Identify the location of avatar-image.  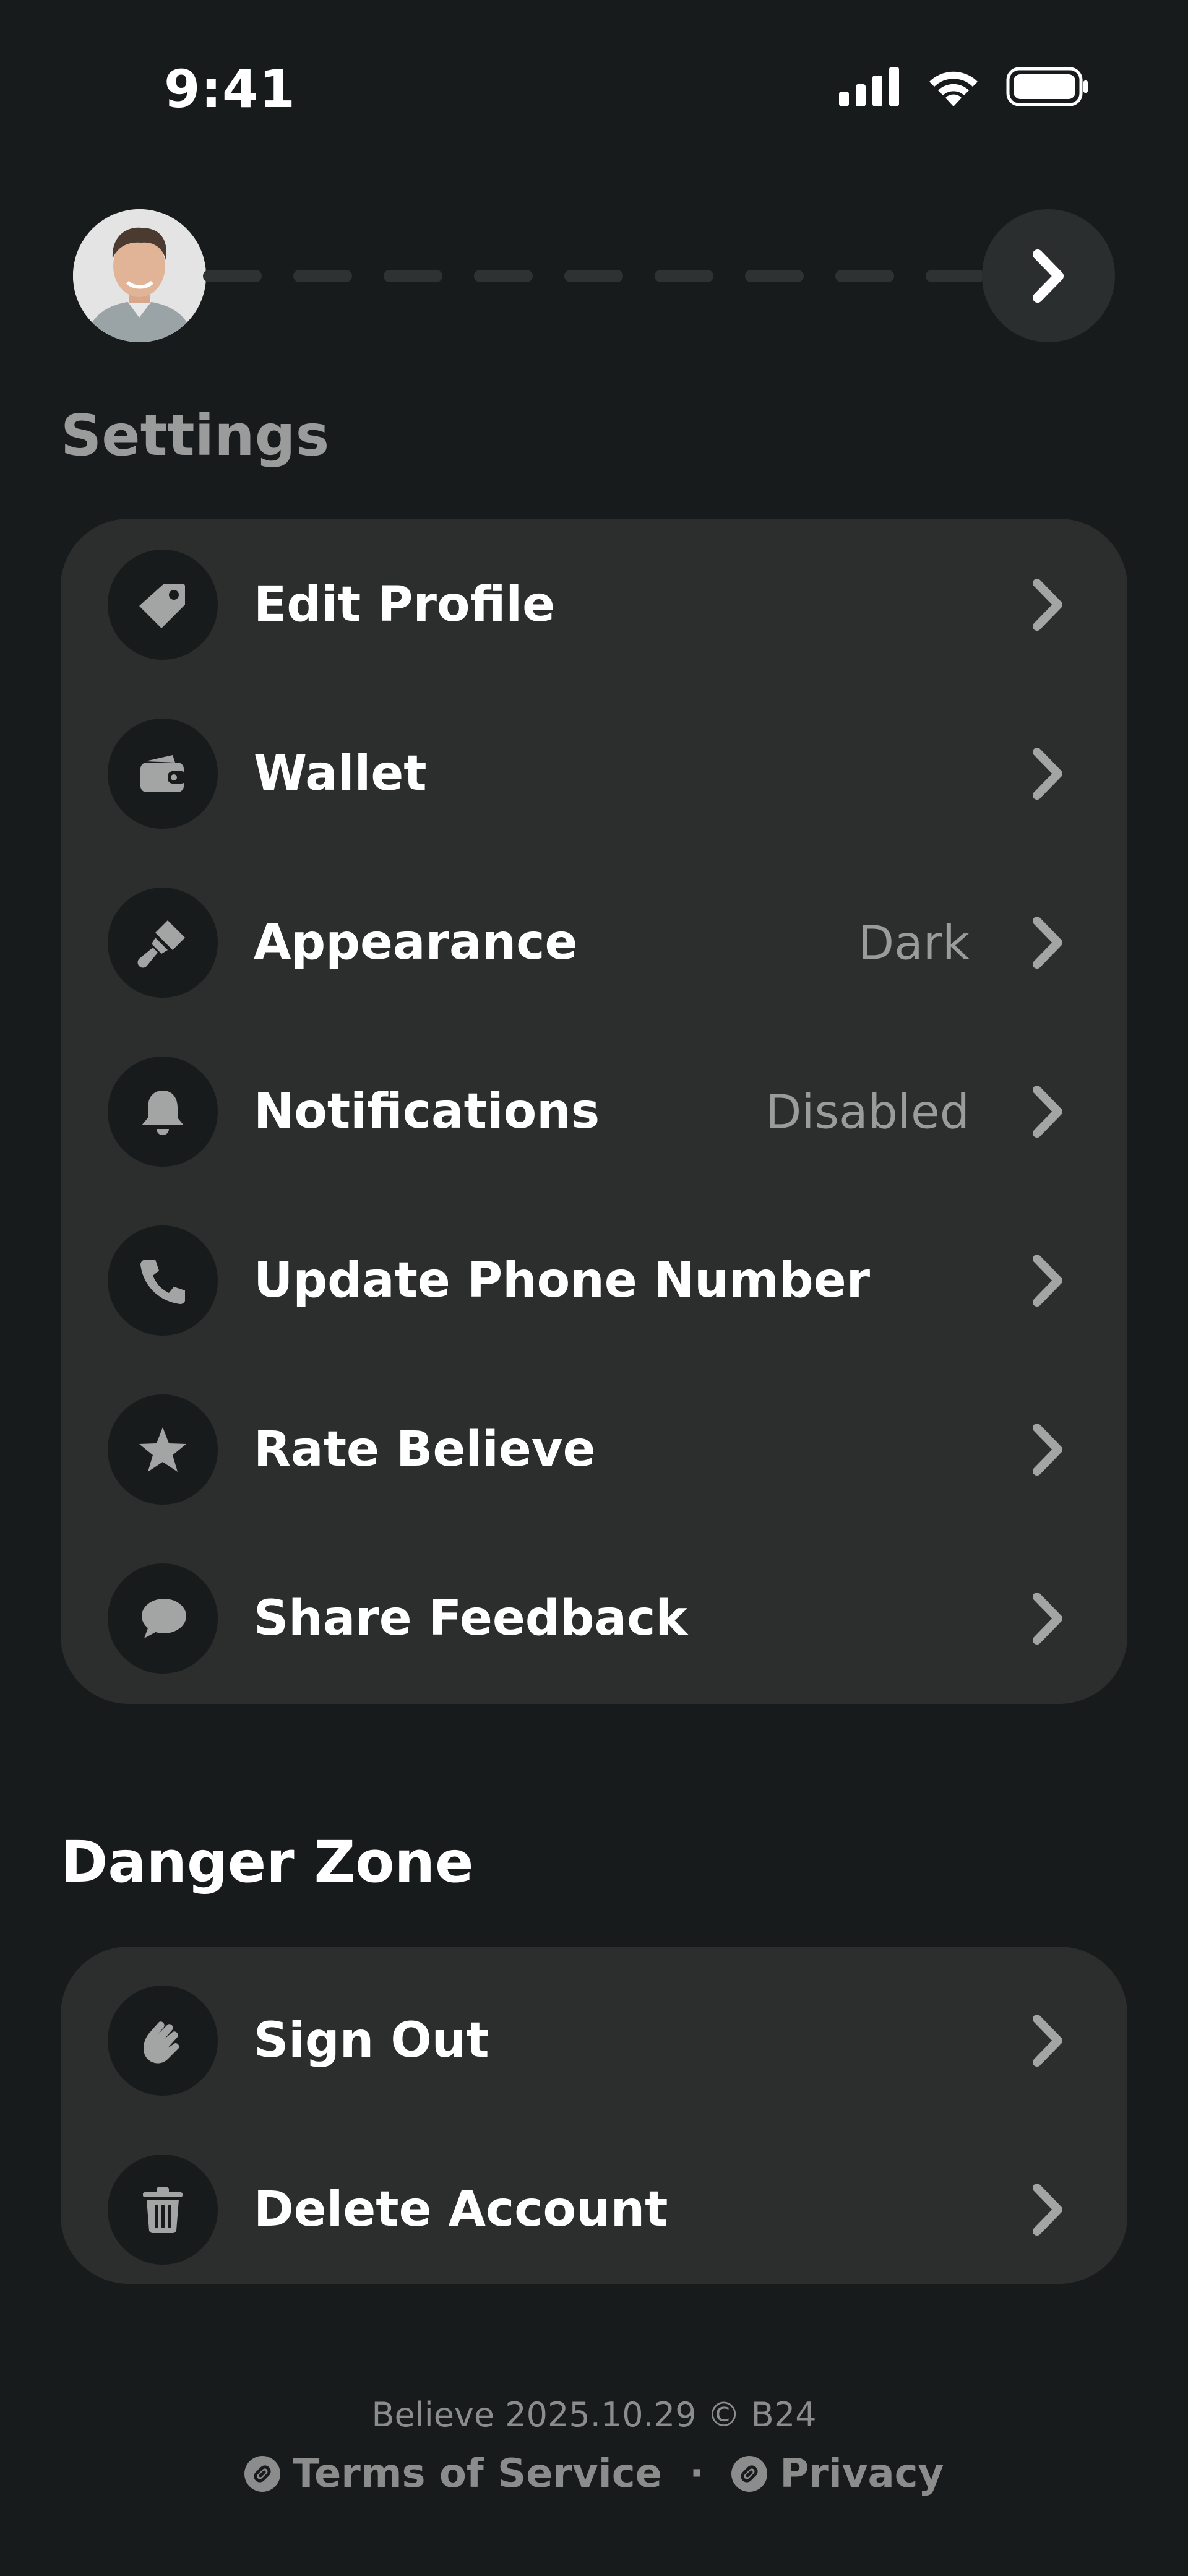
(139, 275).